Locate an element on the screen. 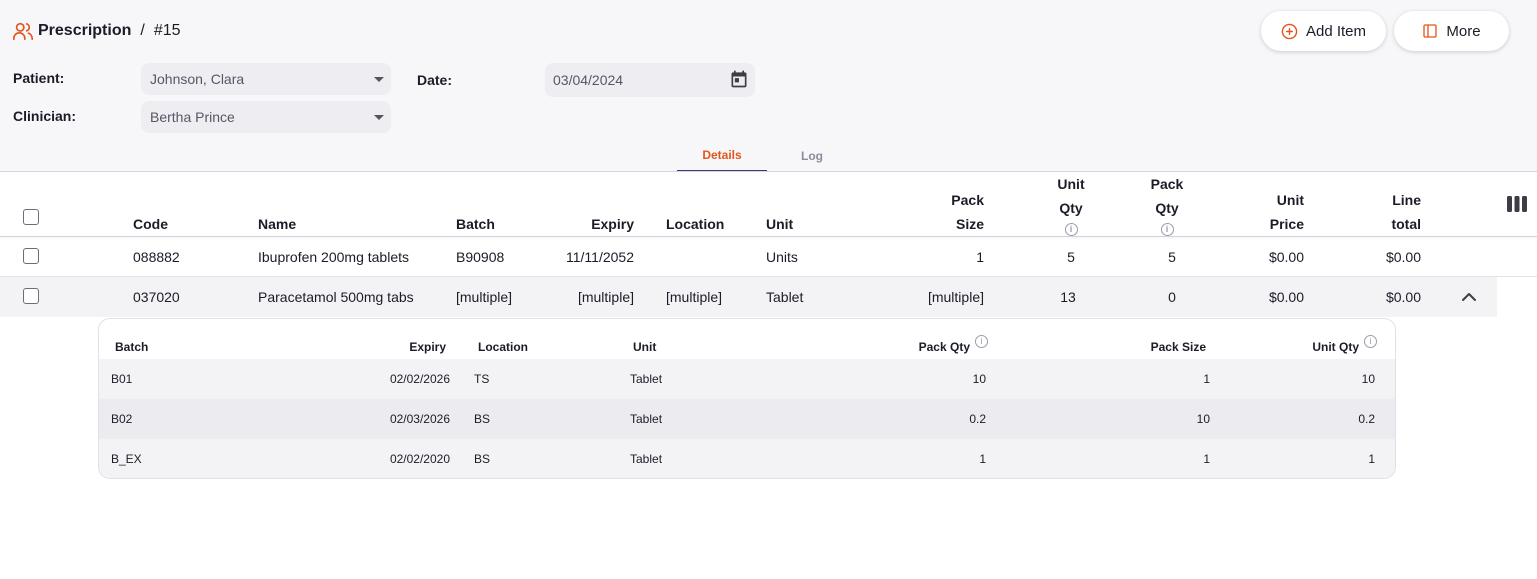 This screenshot has height=579, width=1537. cell-code: 088882 is located at coordinates (156, 257).